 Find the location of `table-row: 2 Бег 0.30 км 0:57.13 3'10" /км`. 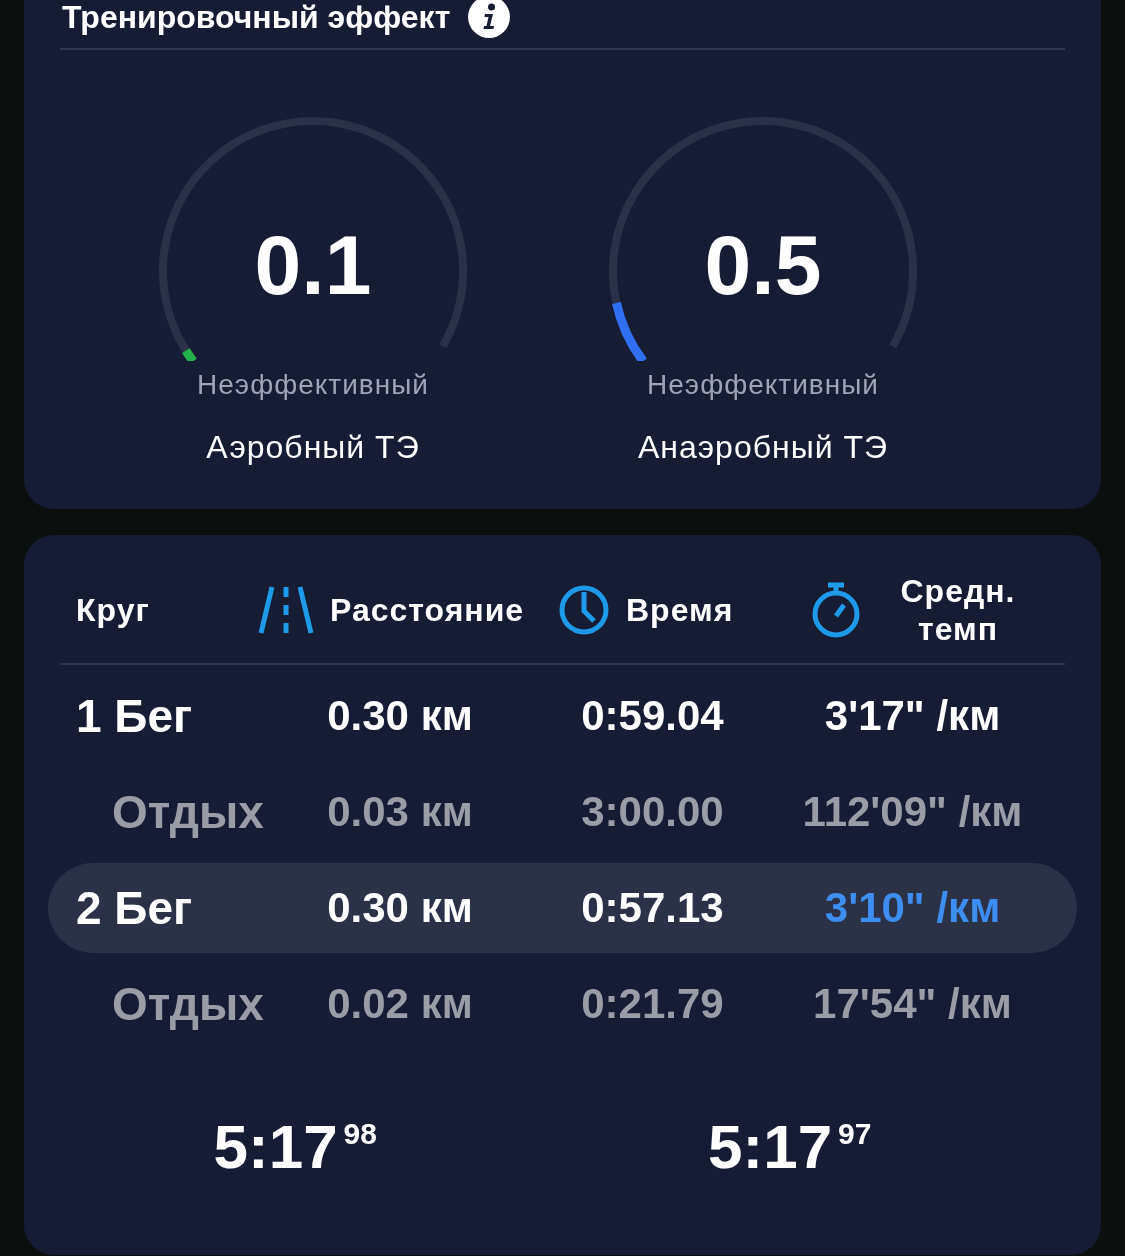

table-row: 2 Бег 0.30 км 0:57.13 3'10" /км is located at coordinates (562, 908).